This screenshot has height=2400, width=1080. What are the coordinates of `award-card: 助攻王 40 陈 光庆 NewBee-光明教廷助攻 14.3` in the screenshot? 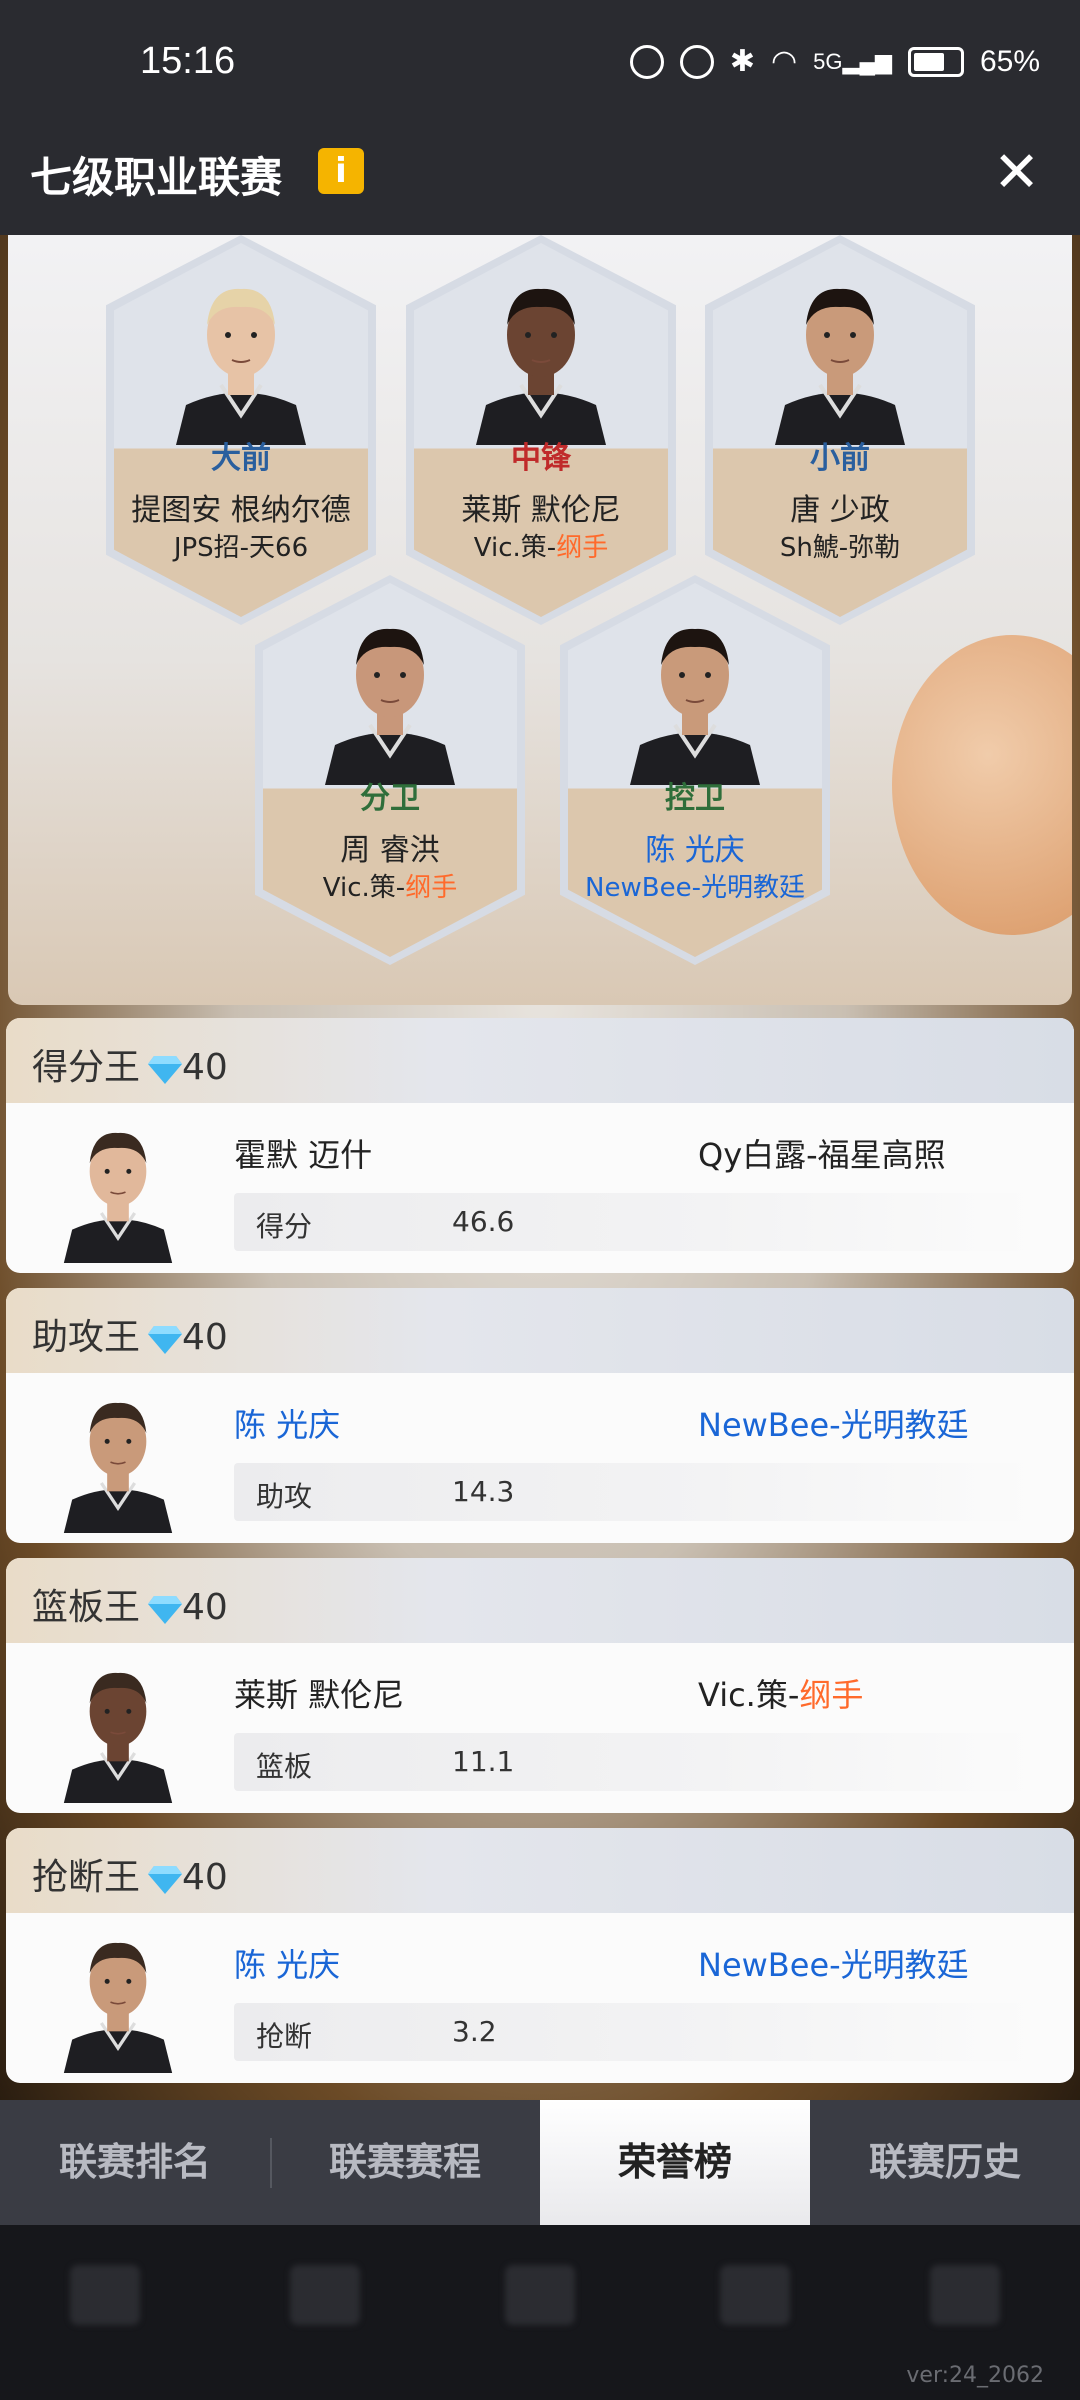 It's located at (540, 1415).